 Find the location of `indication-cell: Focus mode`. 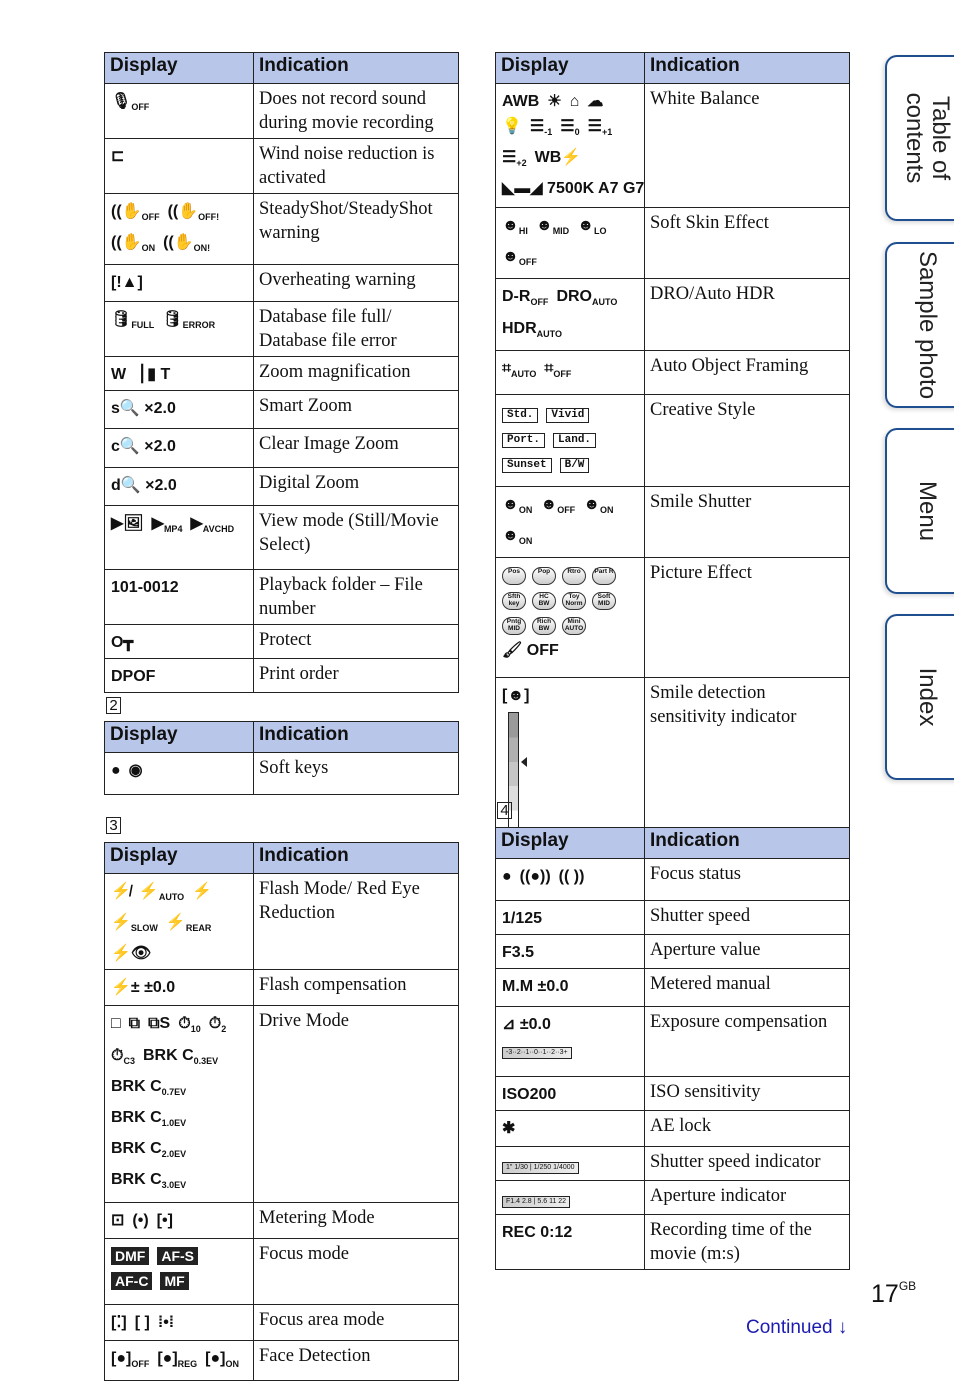

indication-cell: Focus mode is located at coordinates (356, 1271).